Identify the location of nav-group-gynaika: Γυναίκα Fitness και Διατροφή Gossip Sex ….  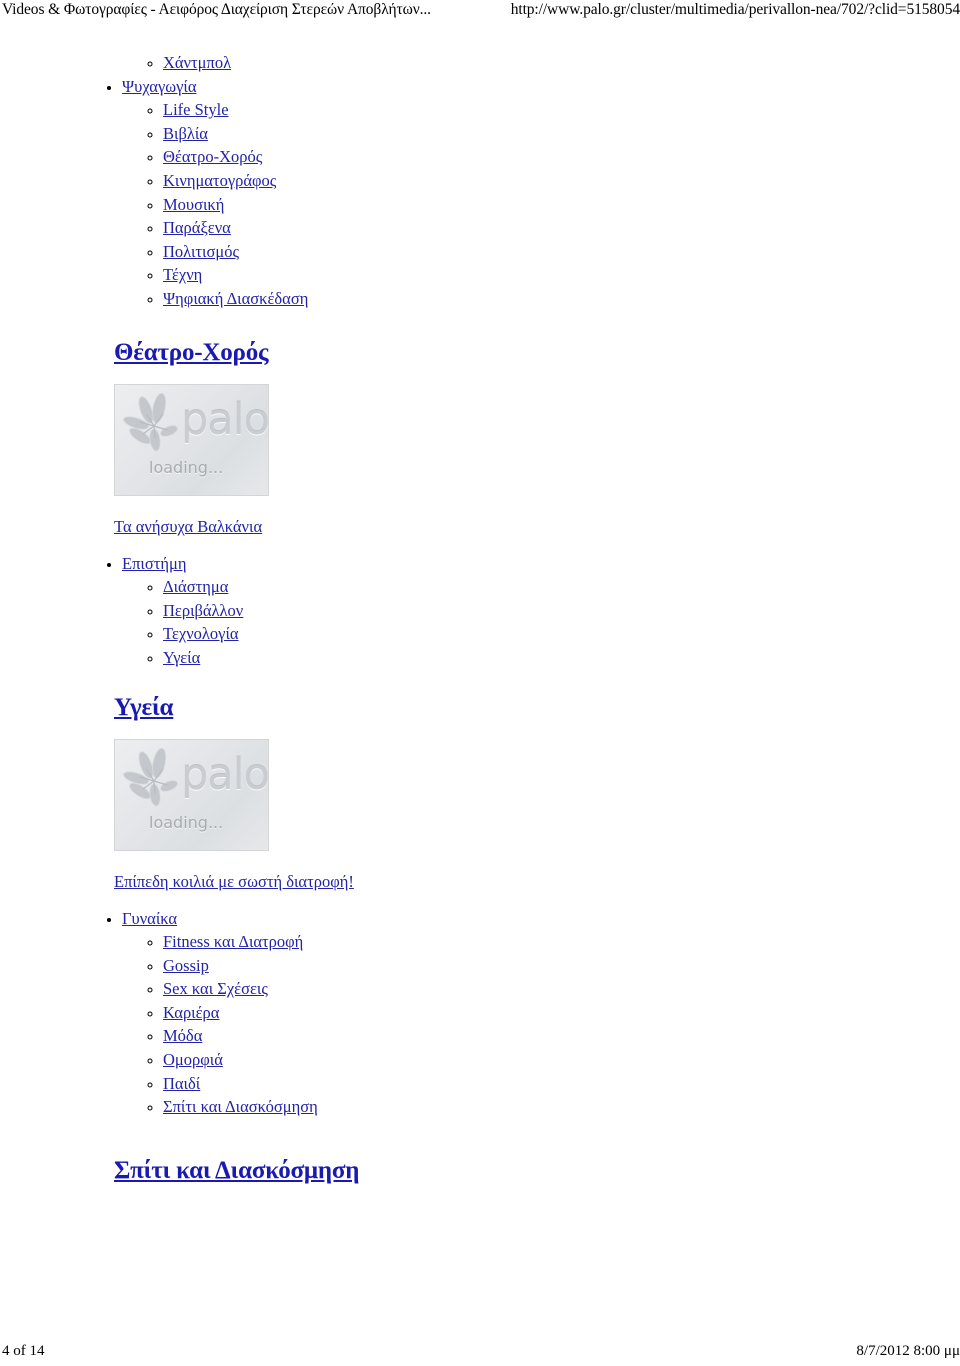
(541, 1014).